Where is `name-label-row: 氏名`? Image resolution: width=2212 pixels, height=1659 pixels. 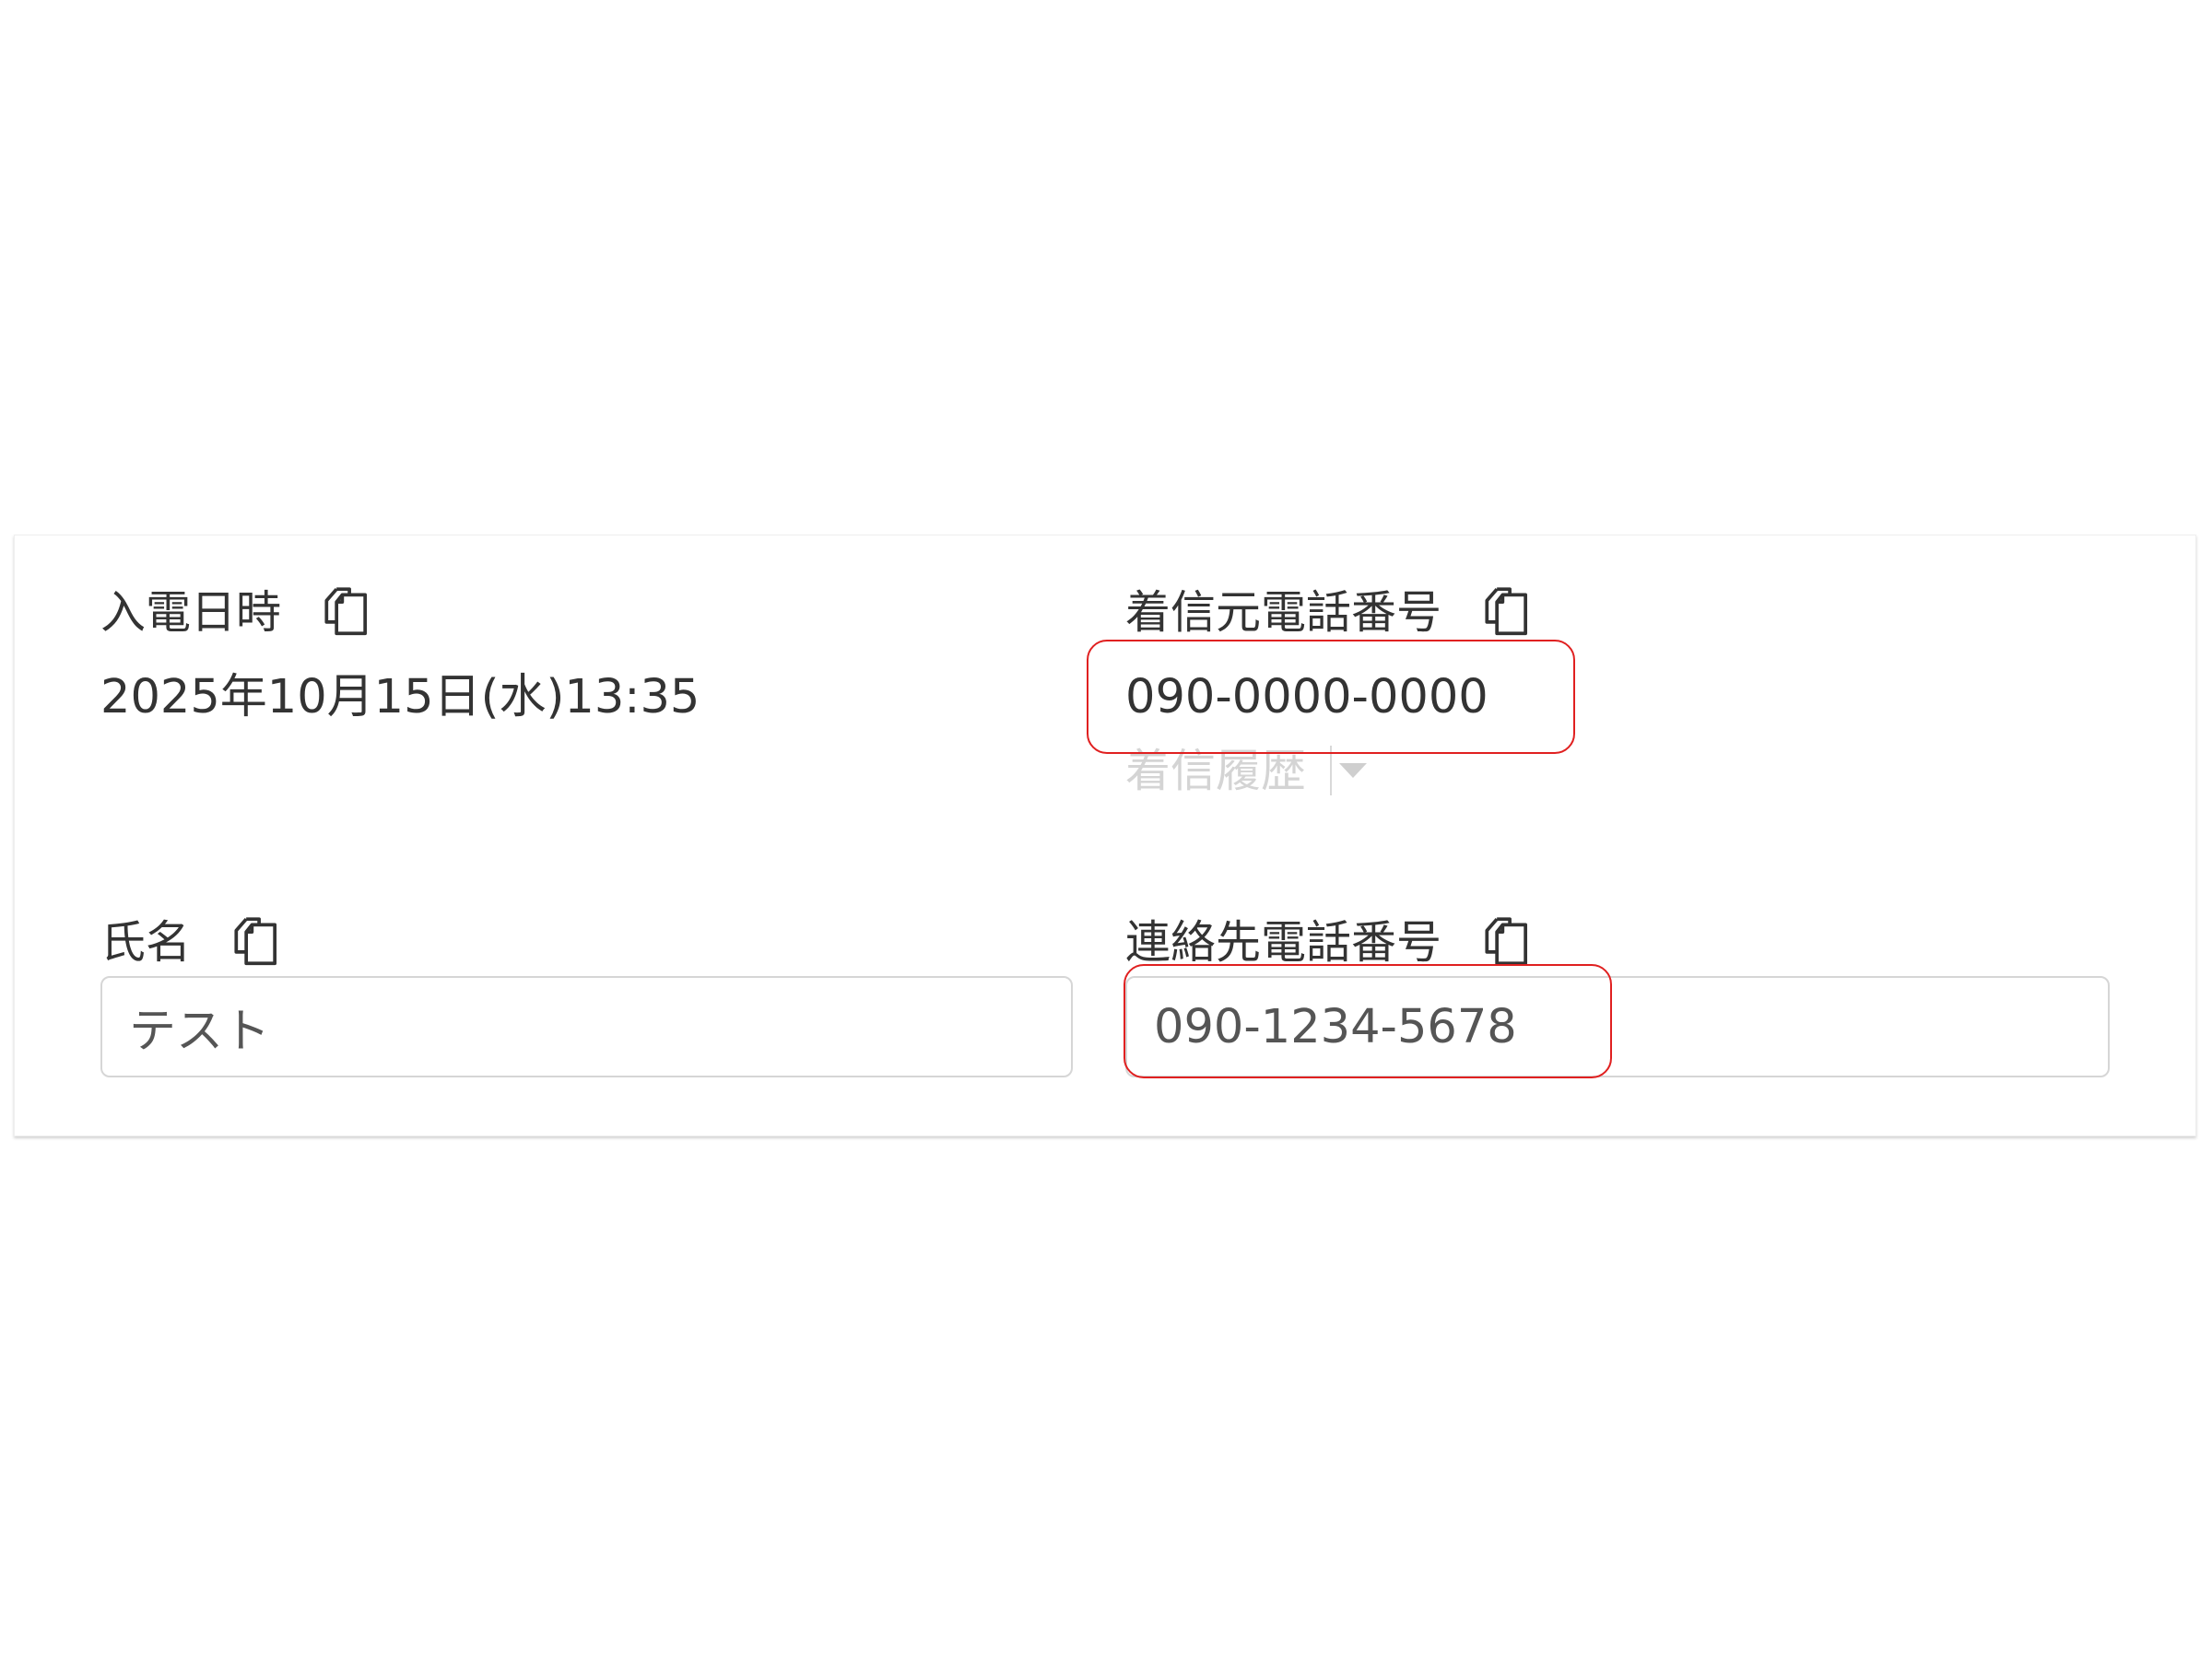
name-label-row: 氏名 is located at coordinates (192, 942).